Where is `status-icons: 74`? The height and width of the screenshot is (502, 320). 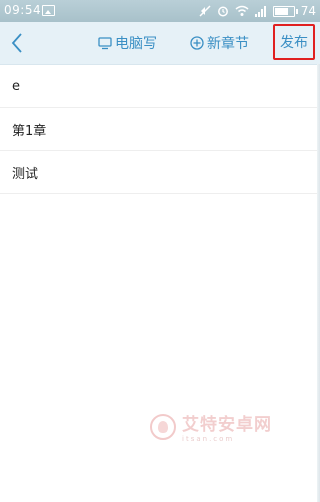
status-icons: 74 is located at coordinates (257, 11).